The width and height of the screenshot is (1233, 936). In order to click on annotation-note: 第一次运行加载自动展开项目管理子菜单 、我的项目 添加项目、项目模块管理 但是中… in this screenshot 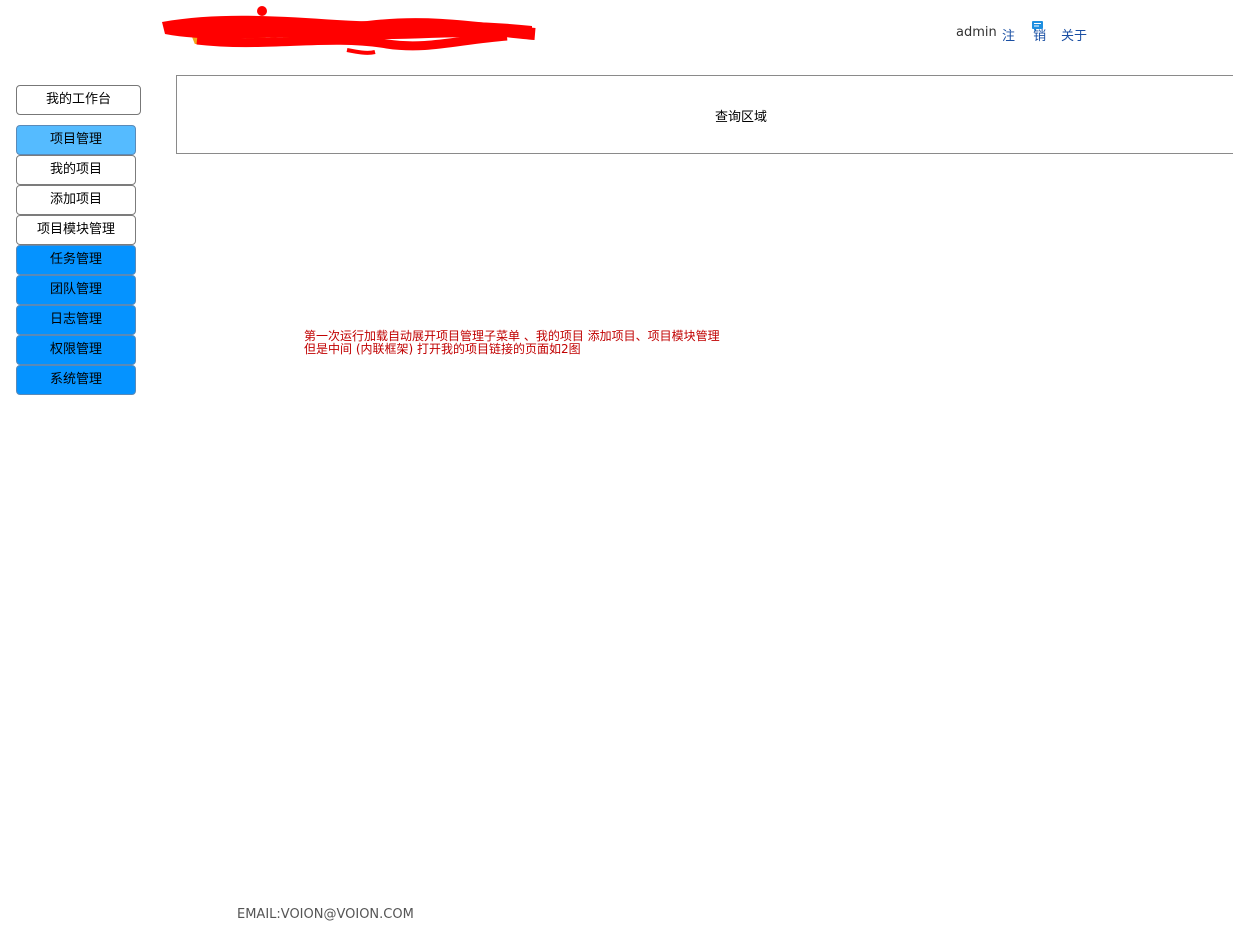, I will do `click(512, 343)`.